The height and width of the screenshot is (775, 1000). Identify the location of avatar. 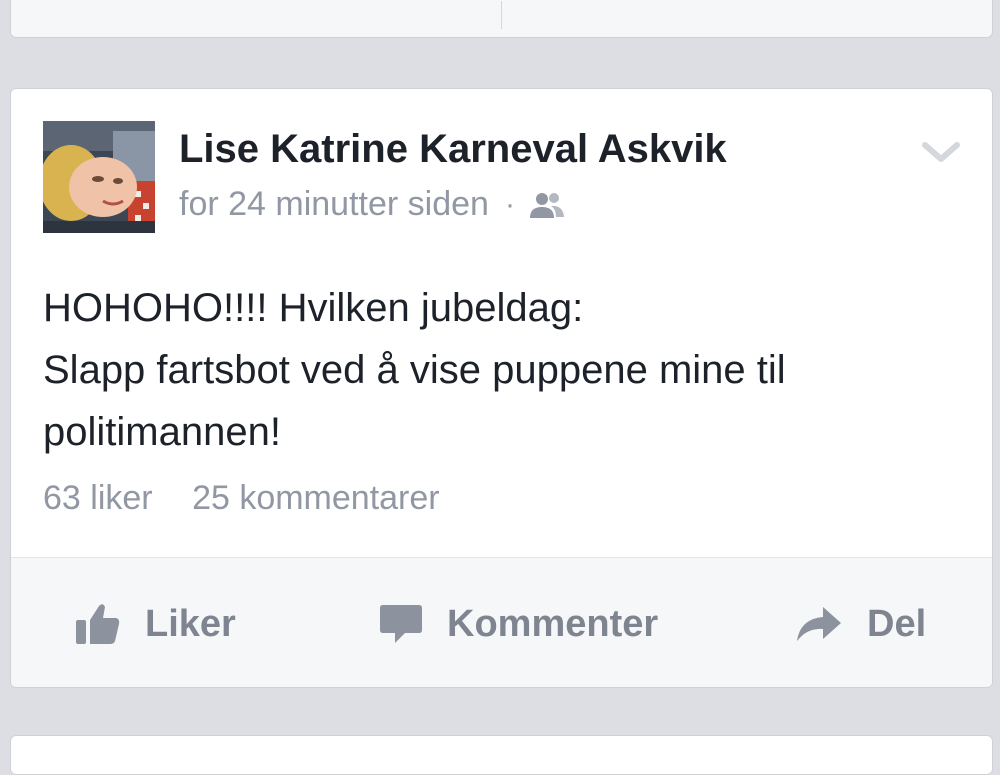
(99, 177).